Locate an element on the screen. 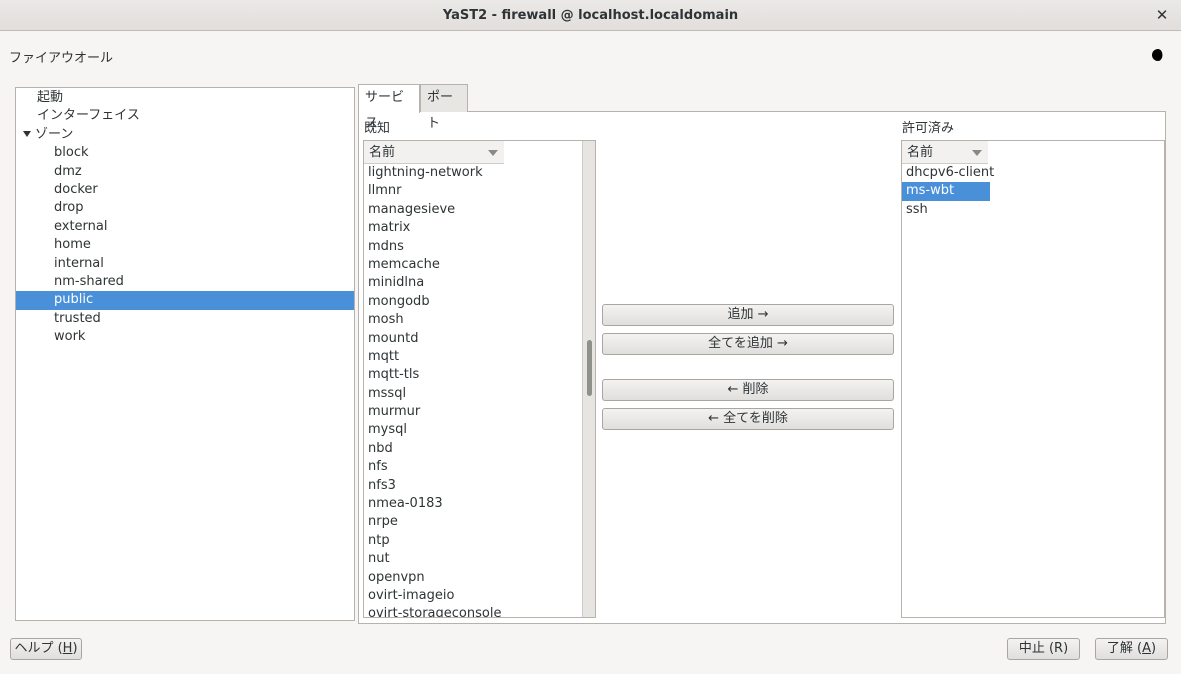 The width and height of the screenshot is (1181, 674). list-item: murmur is located at coordinates (479, 412).